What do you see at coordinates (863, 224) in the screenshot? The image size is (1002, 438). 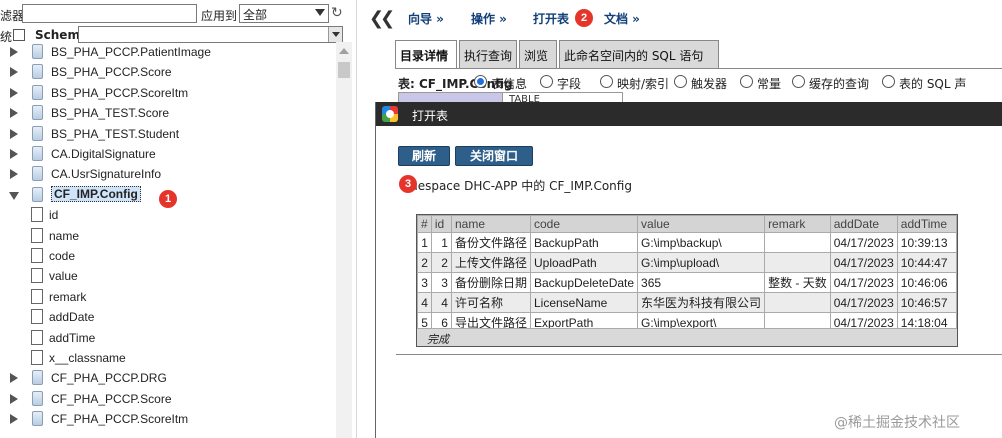 I see `column-header: addDate` at bounding box center [863, 224].